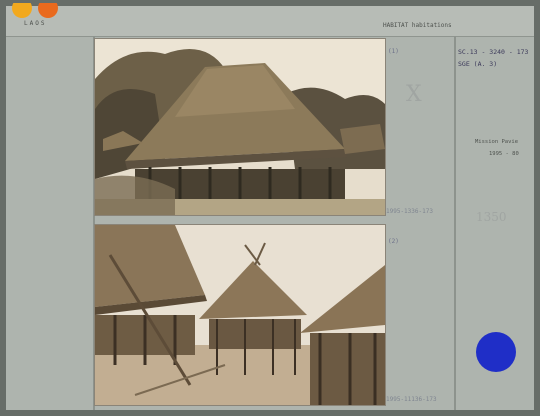 The image size is (540, 416). I want to click on cote-line-1: SC.13 - 3240 - 173, so click(493, 52).